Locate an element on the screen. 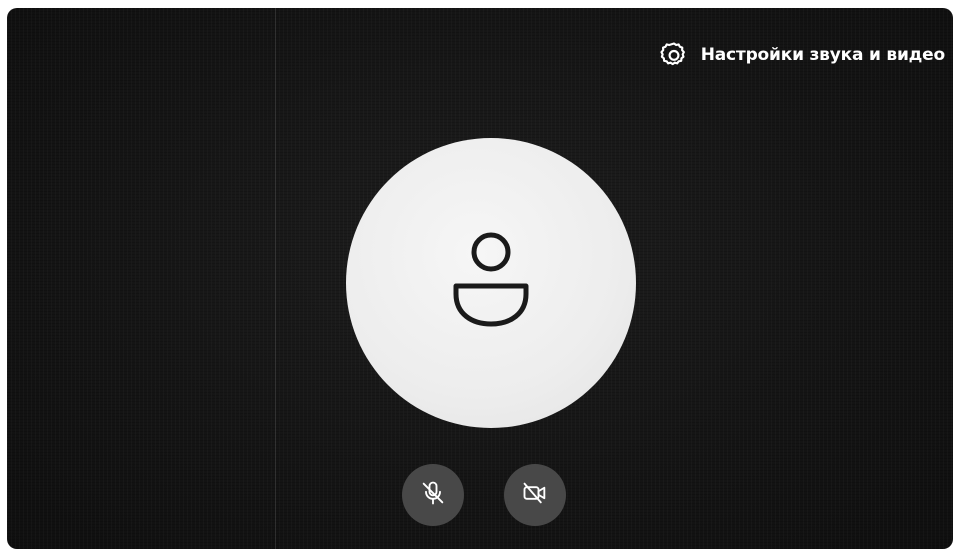  microphone-toggle-button is located at coordinates (433, 495).